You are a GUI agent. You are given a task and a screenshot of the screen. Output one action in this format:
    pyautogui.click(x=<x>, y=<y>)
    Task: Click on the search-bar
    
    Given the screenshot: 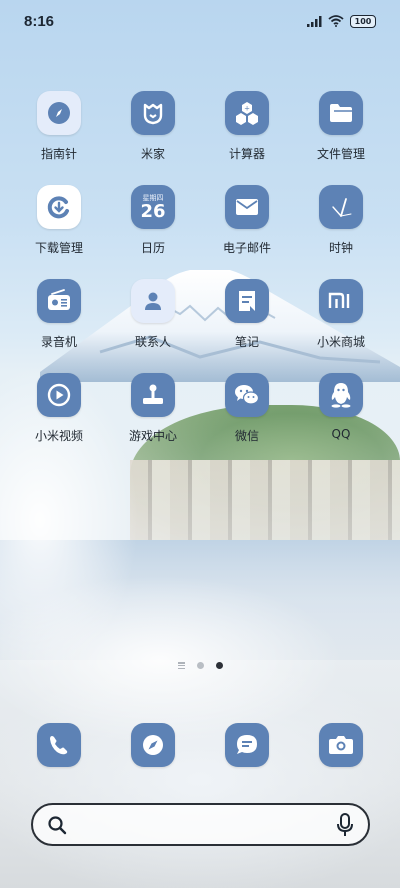 What is the action you would take?
    pyautogui.click(x=200, y=824)
    